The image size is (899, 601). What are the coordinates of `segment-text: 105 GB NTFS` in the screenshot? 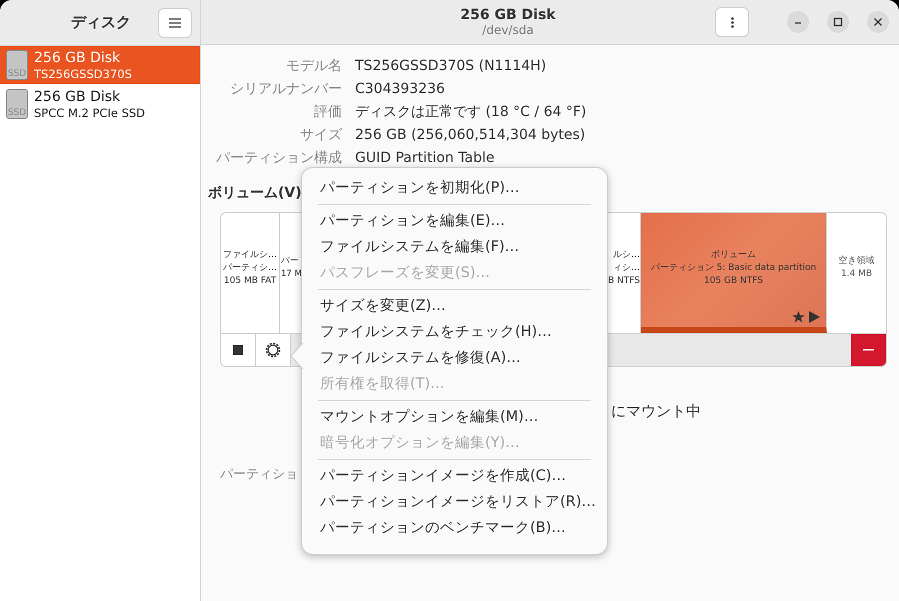 It's located at (733, 281).